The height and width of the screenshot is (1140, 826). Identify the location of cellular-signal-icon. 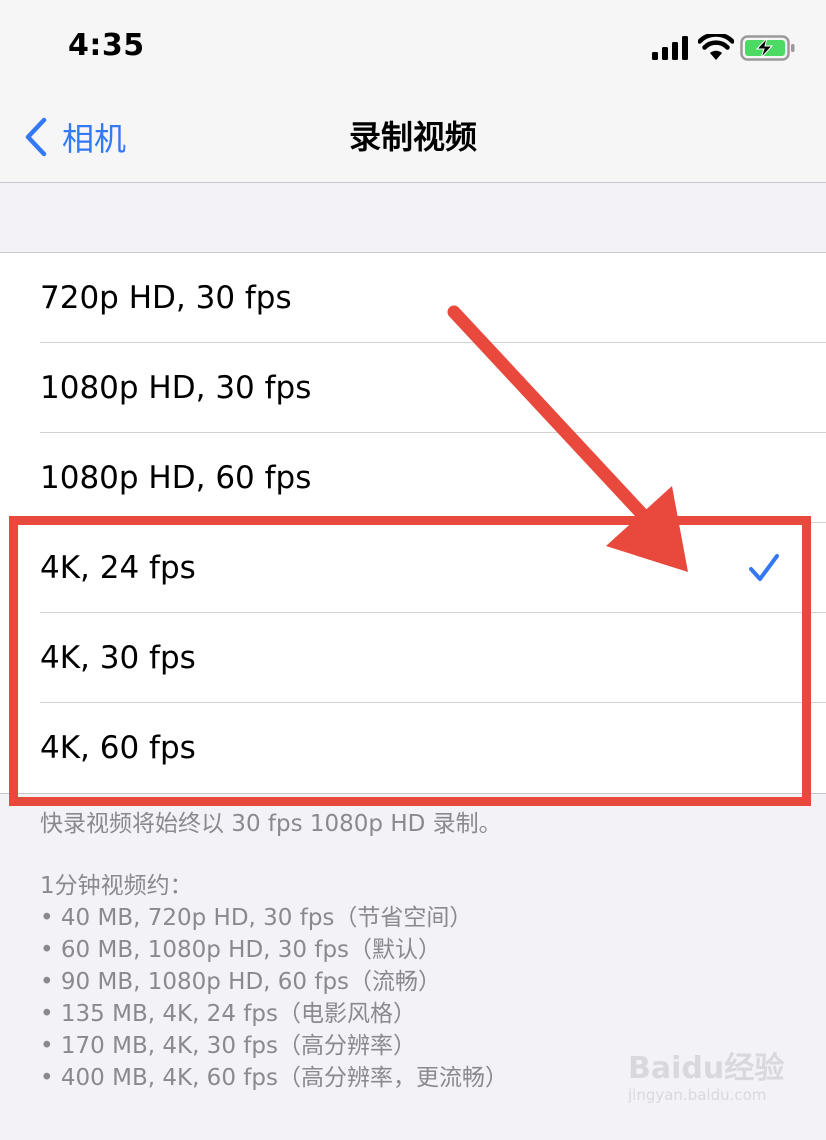
(670, 48).